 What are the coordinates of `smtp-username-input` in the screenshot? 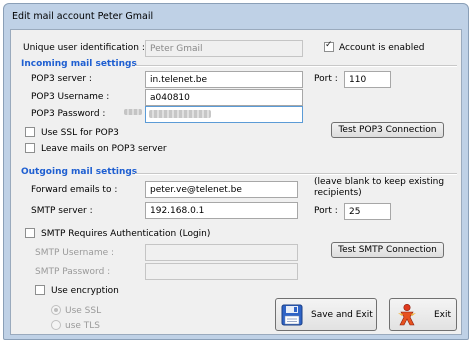 It's located at (221, 252).